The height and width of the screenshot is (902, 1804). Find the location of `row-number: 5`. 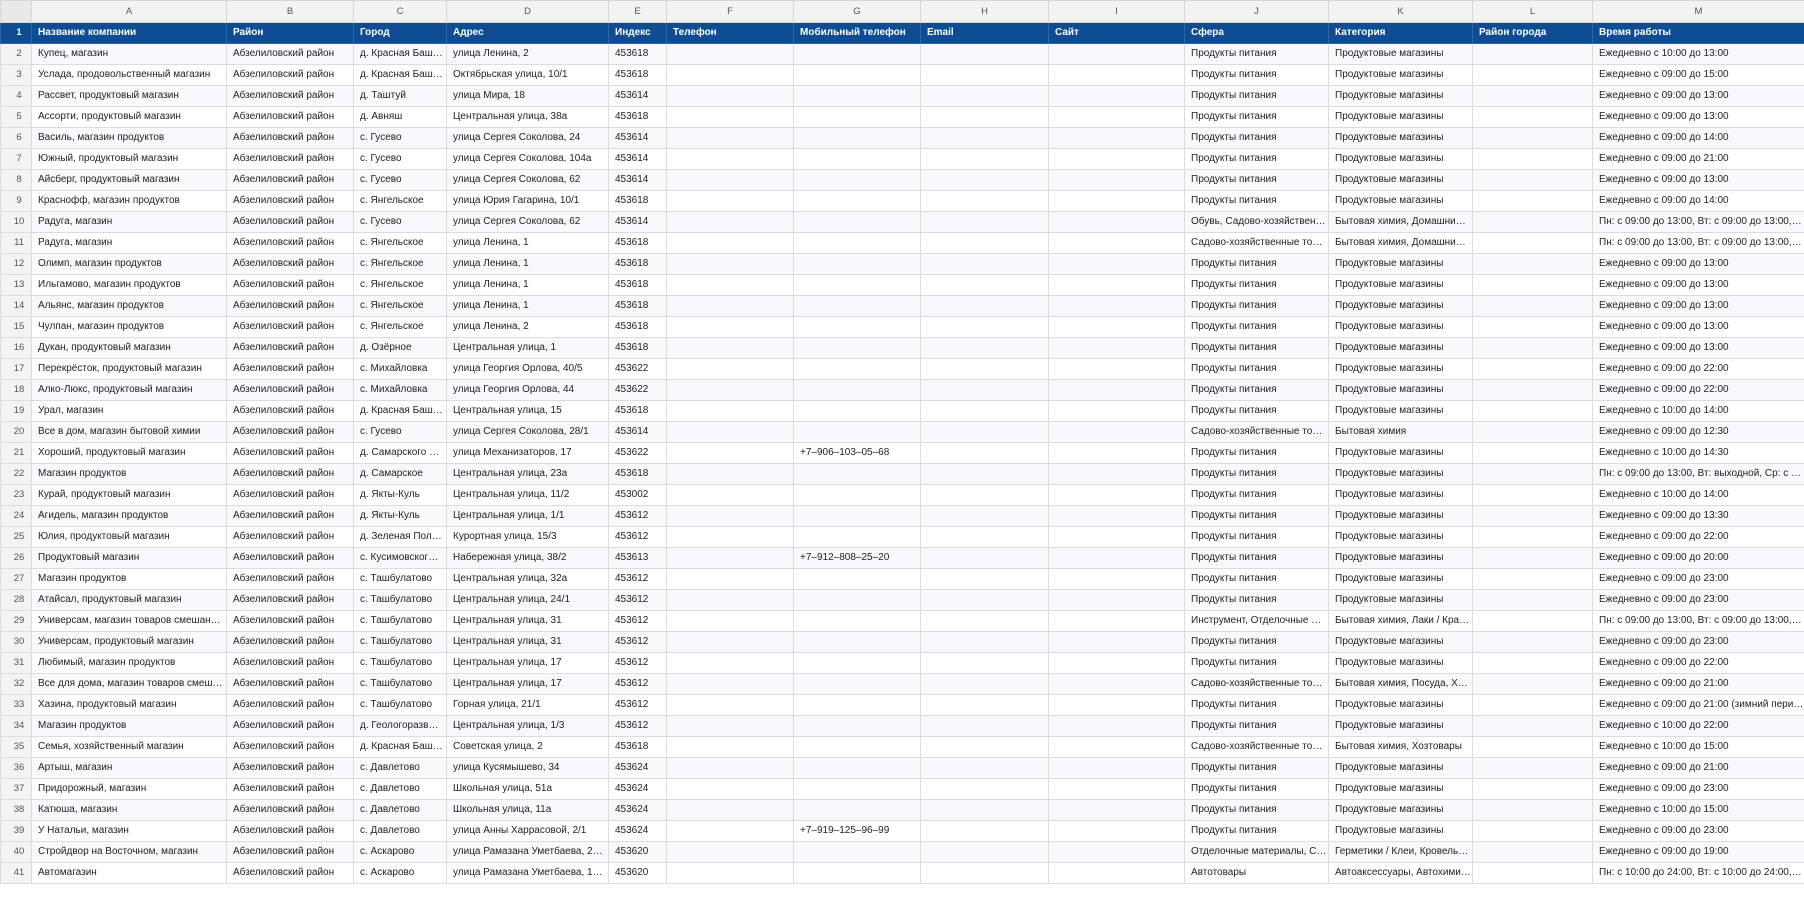

row-number: 5 is located at coordinates (16, 117).